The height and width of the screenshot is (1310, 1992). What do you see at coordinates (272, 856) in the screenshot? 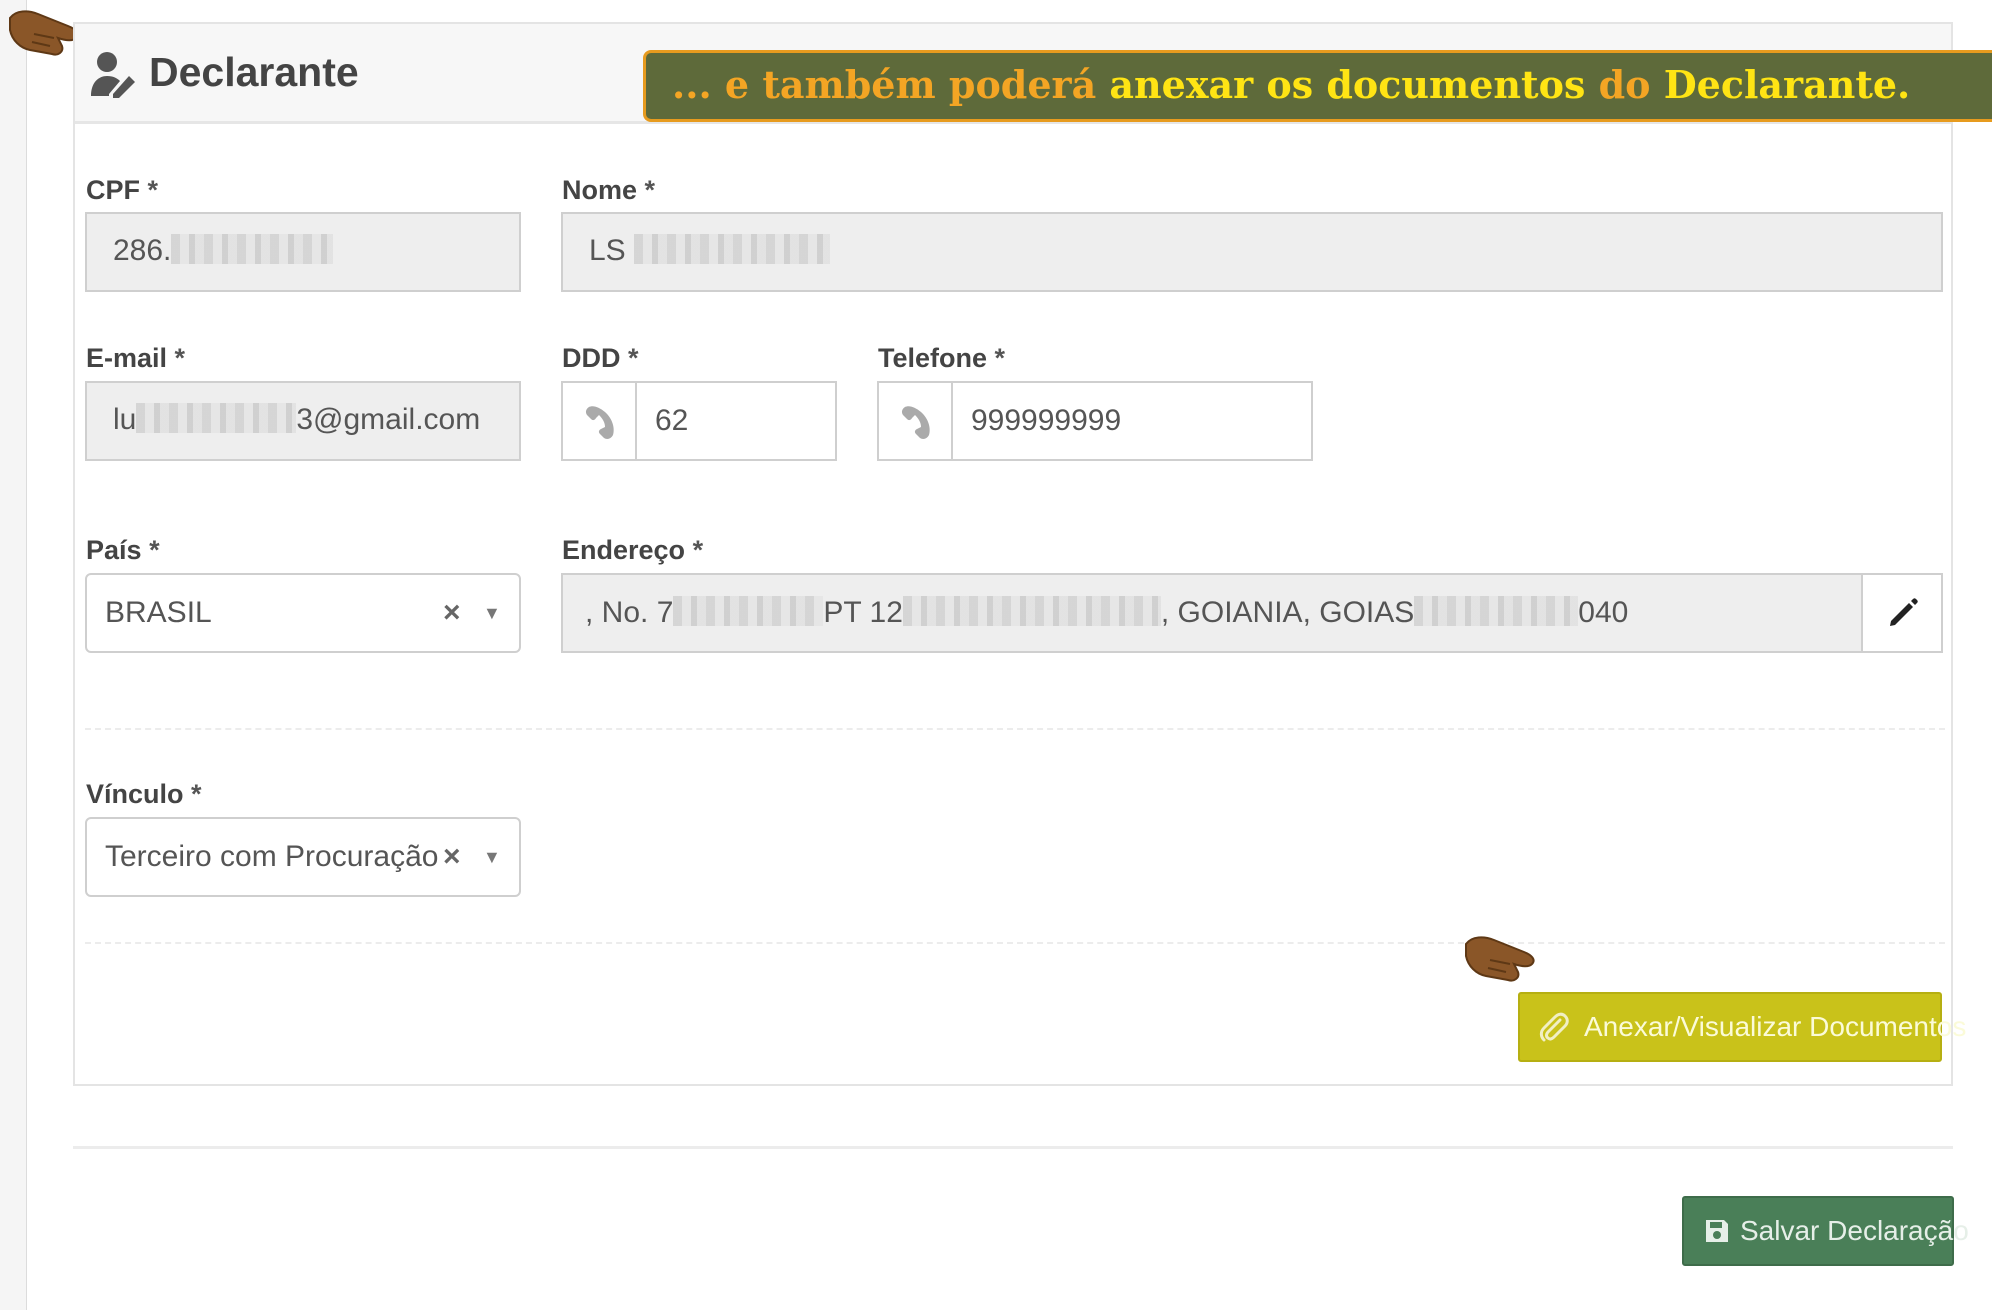
I see `vinculo-value: Terceiro com Procuração` at bounding box center [272, 856].